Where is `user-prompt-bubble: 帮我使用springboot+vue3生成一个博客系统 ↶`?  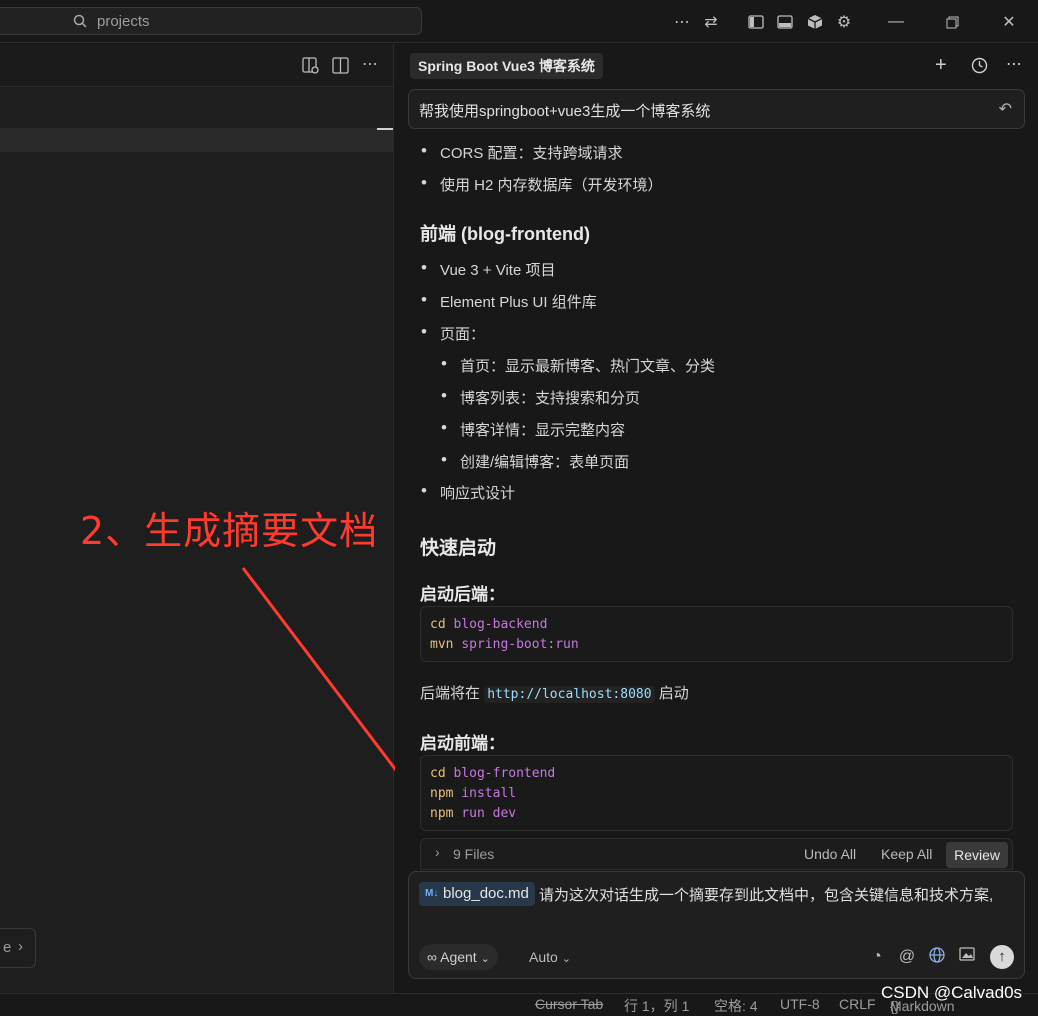
user-prompt-bubble: 帮我使用springboot+vue3生成一个博客系统 ↶ is located at coordinates (716, 109).